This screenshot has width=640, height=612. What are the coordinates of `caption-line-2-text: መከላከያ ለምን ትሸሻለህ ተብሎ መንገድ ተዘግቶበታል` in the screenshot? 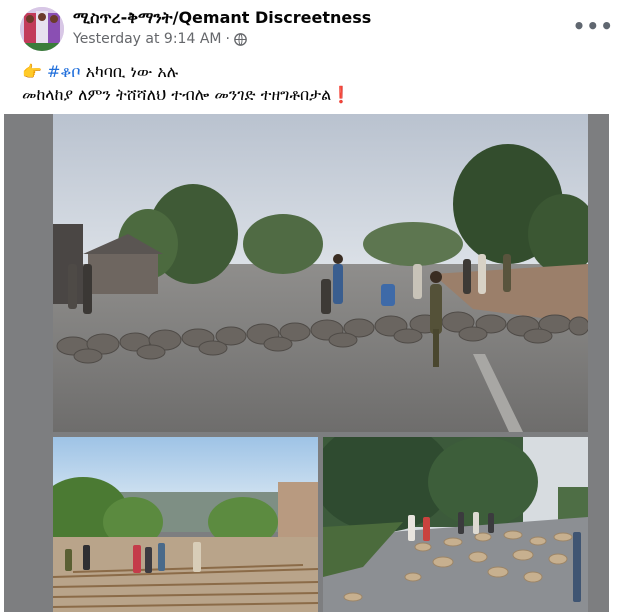 It's located at (177, 94).